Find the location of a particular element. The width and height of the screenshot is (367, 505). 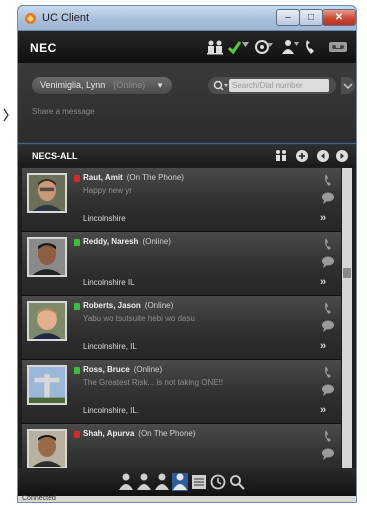

search-box is located at coordinates (272, 85).